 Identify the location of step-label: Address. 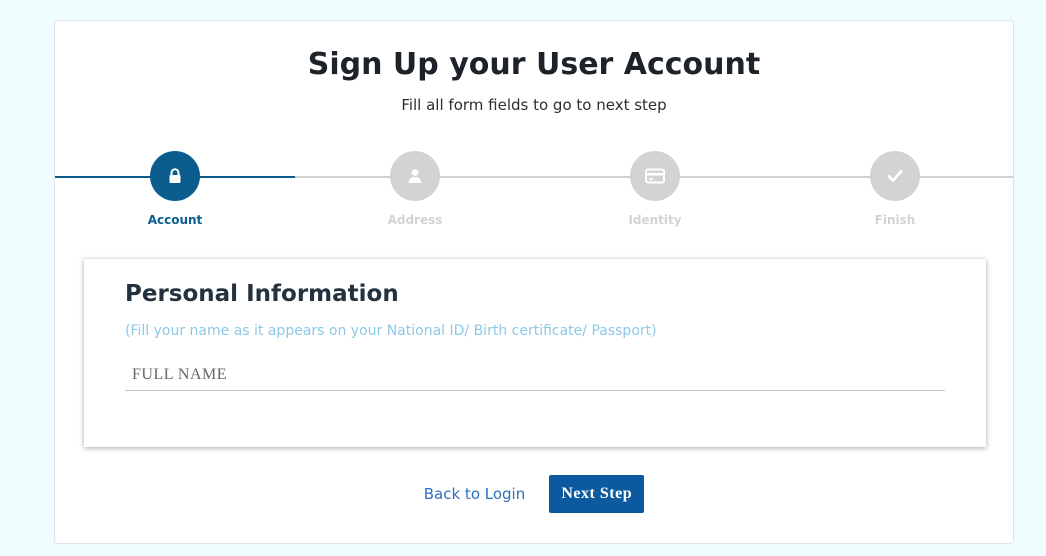
(415, 220).